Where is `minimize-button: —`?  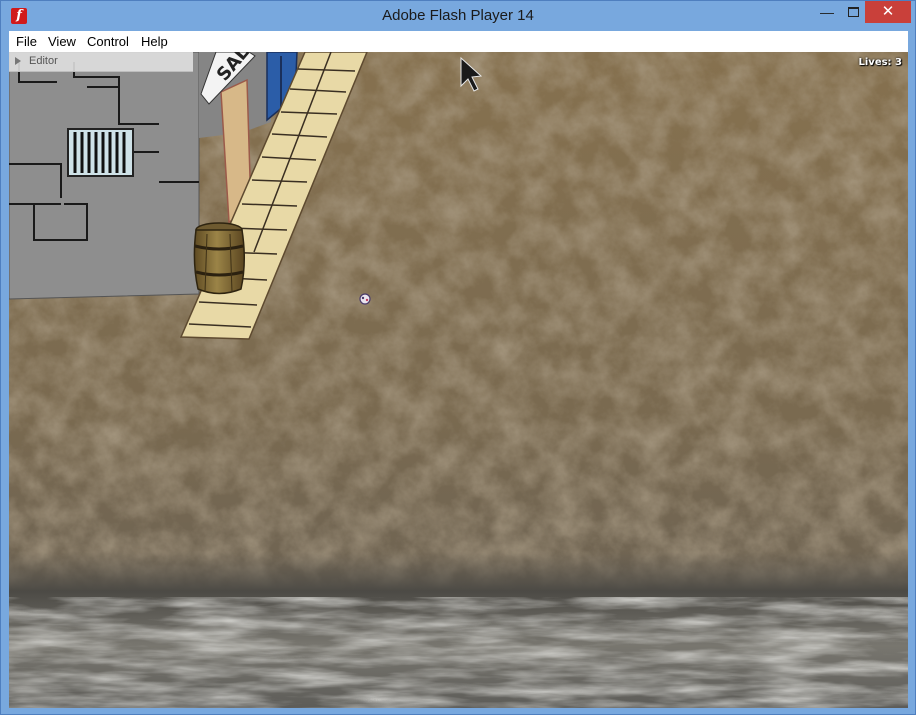 minimize-button: — is located at coordinates (827, 12).